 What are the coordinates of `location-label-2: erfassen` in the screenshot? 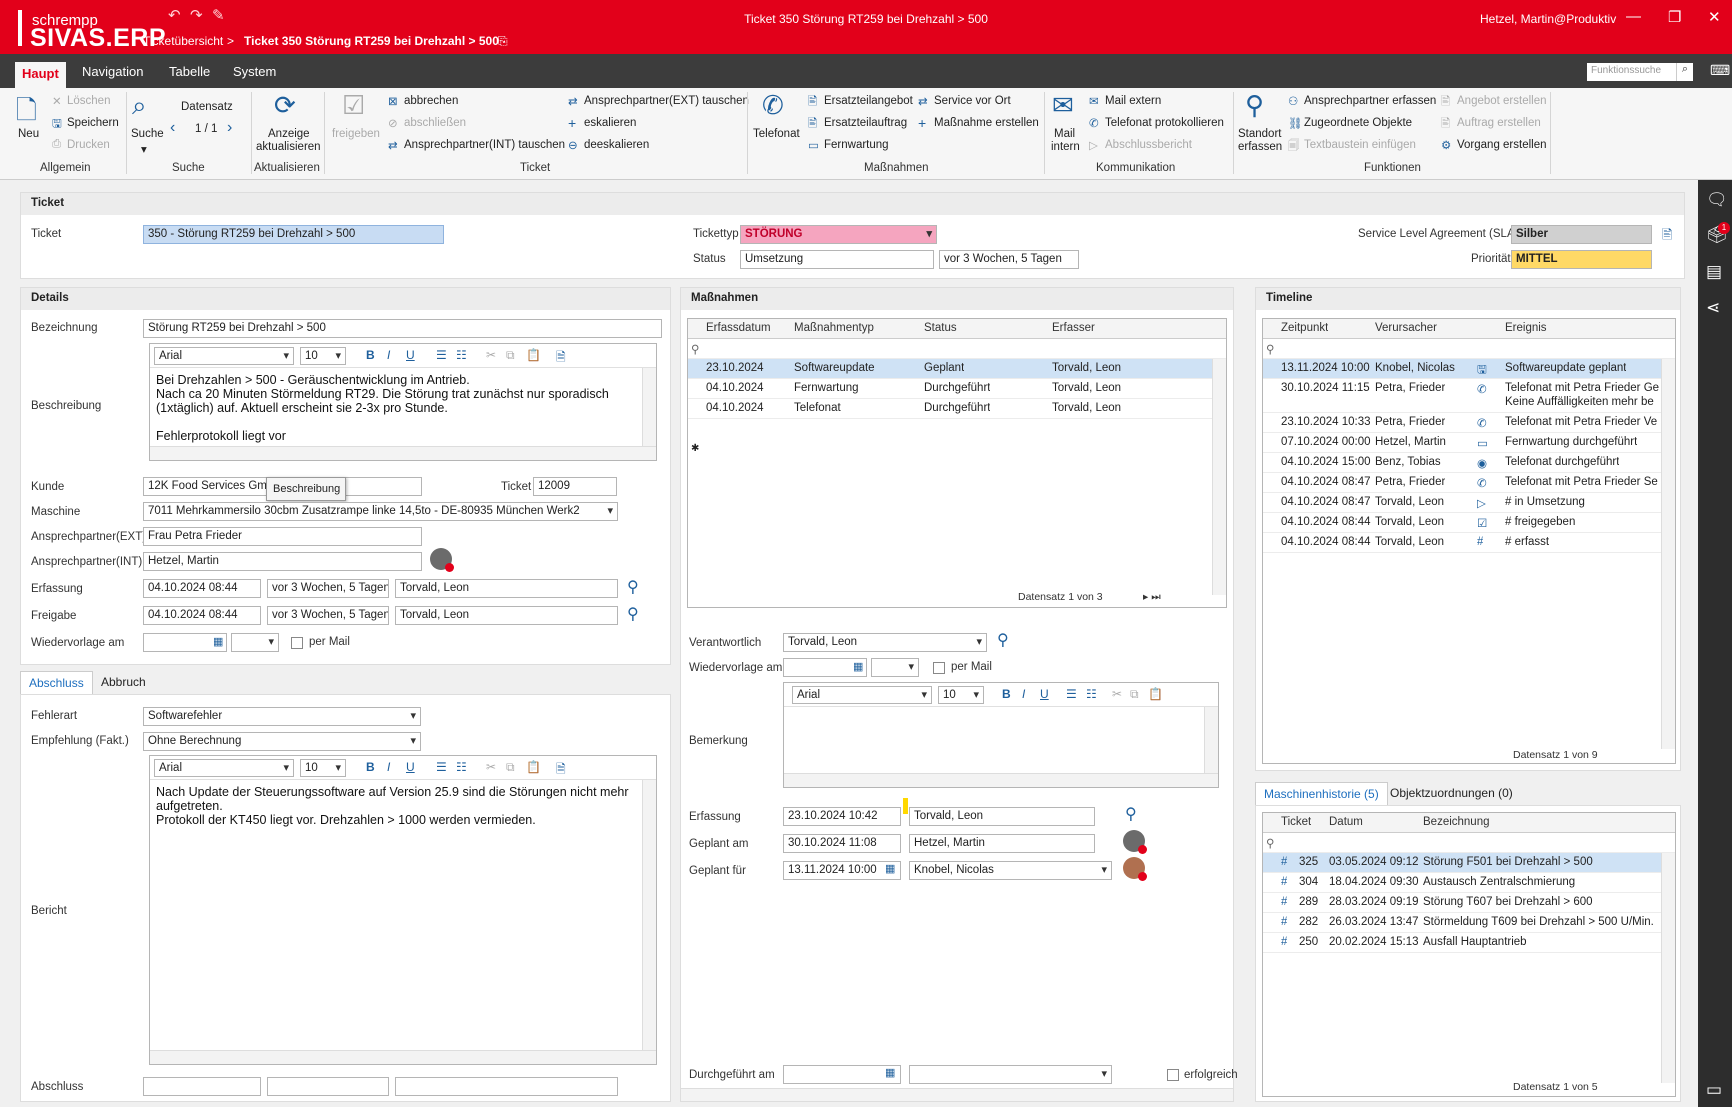 It's located at (1260, 147).